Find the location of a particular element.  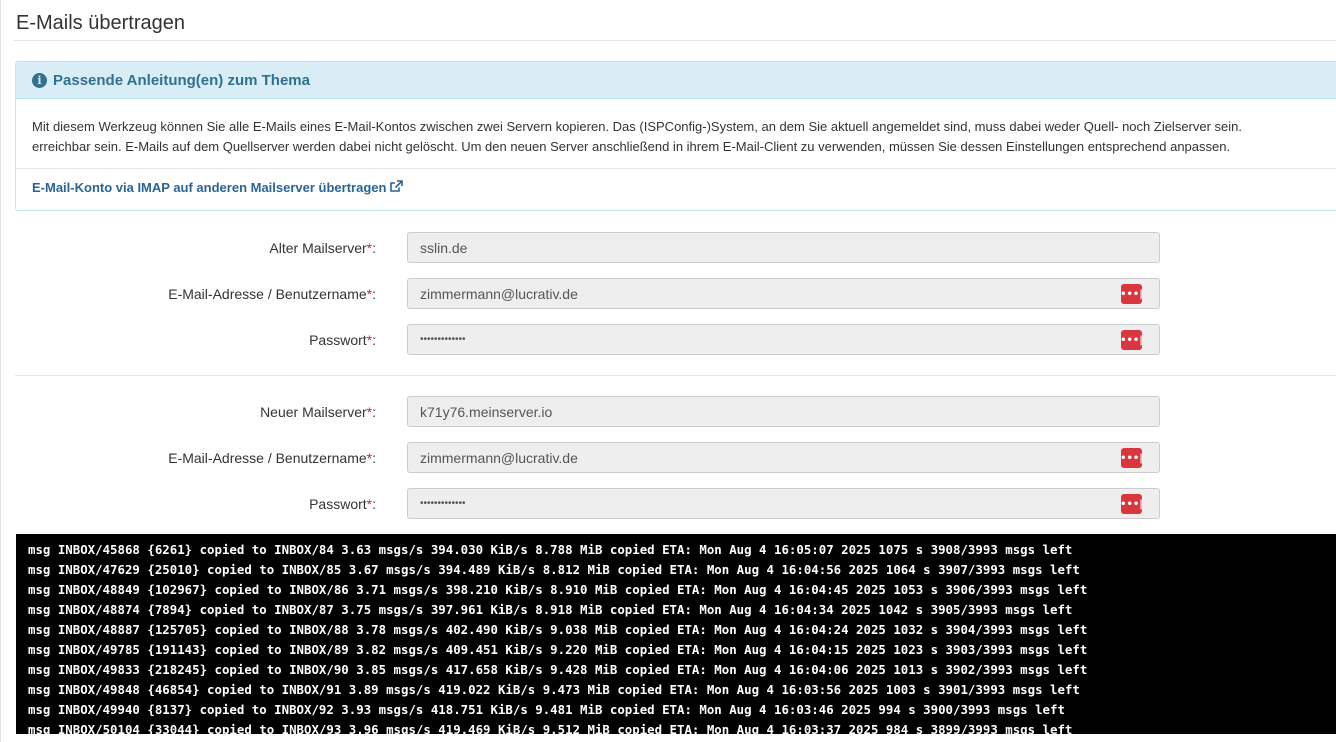

info-panel-header: i Passende Anleitung(en) zum Thema is located at coordinates (676, 80).